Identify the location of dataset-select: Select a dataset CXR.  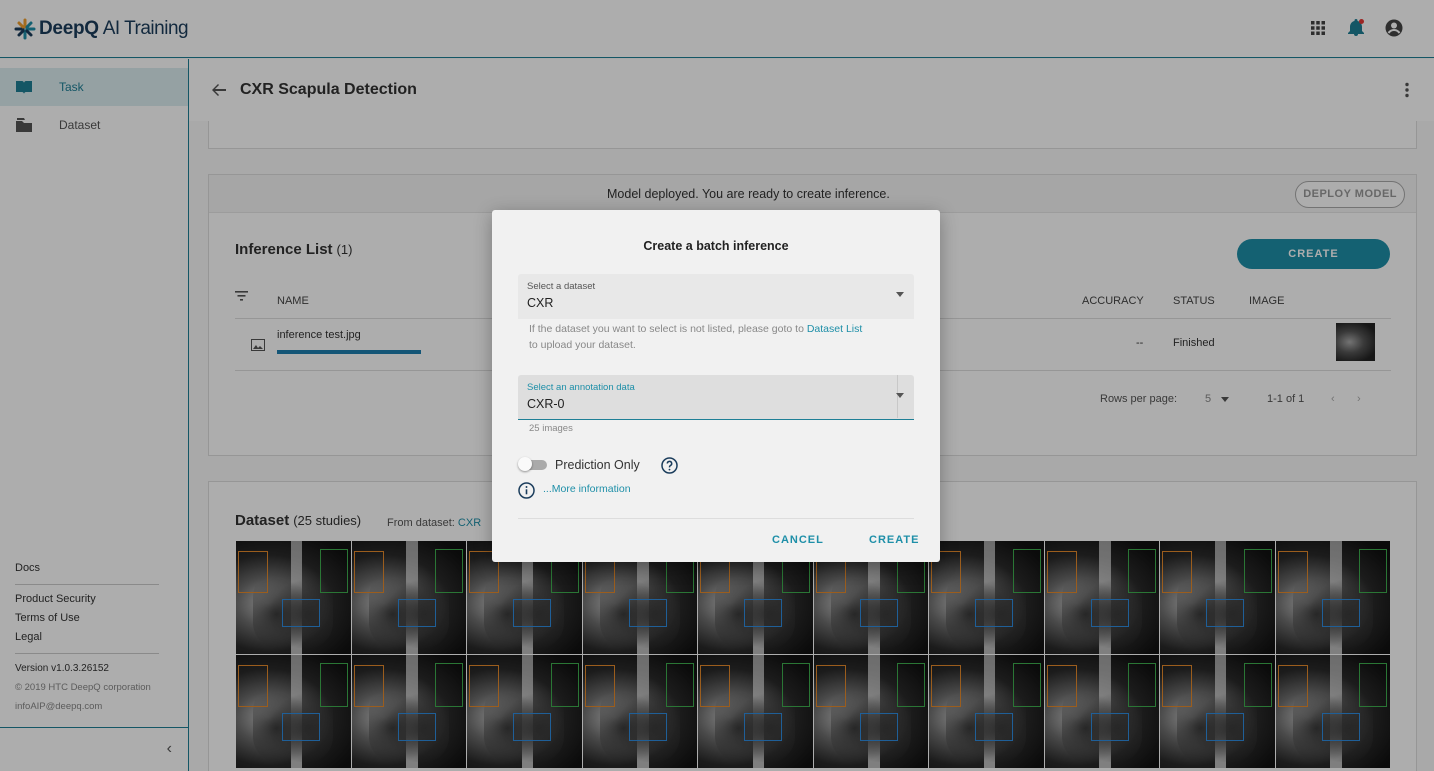
(716, 296).